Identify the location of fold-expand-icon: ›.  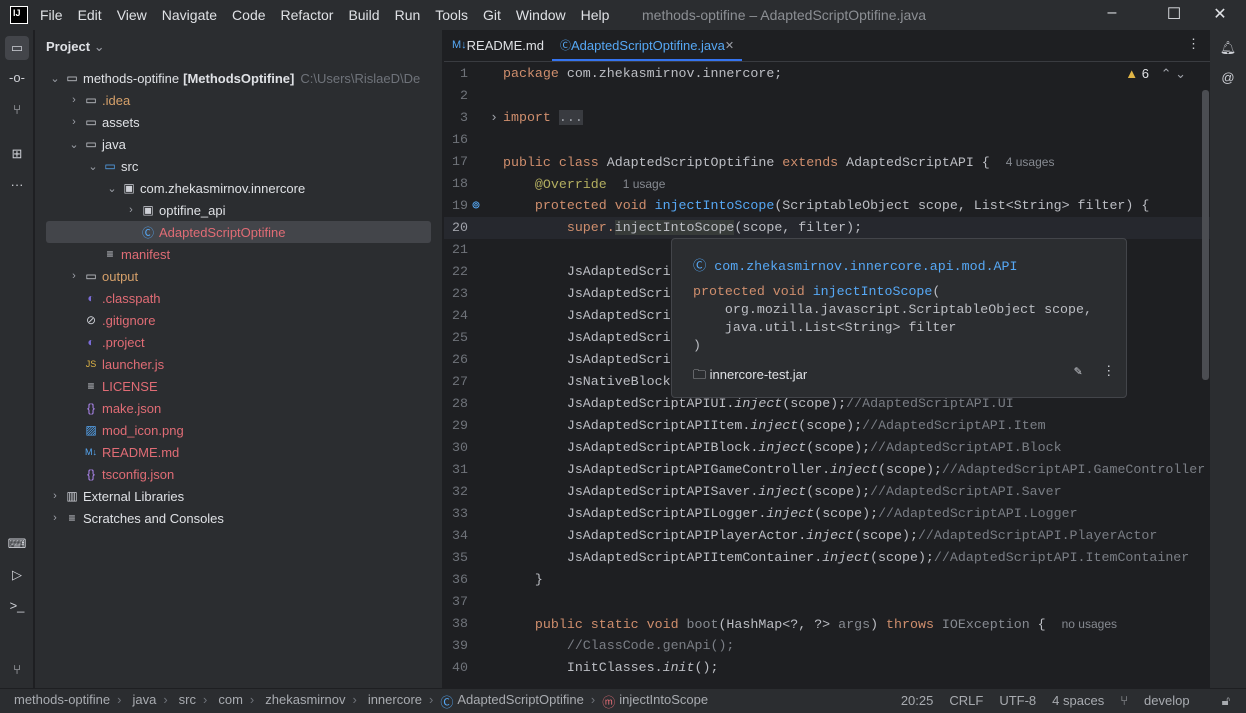
(494, 118).